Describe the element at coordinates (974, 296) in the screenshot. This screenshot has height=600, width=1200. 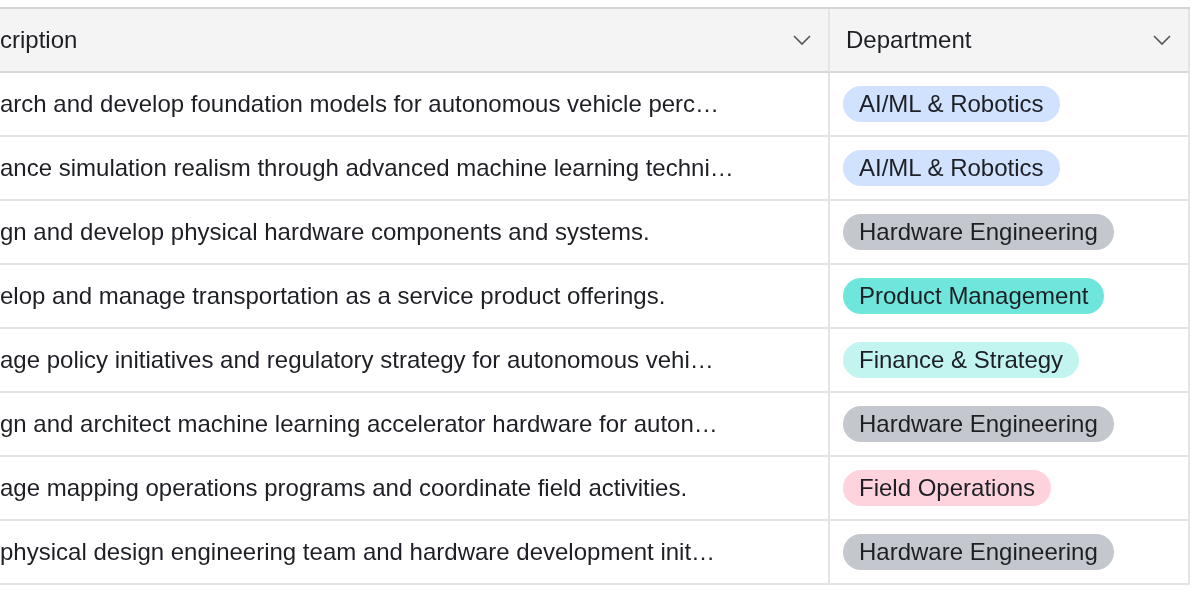
I see `department-tag: Product Management` at that location.